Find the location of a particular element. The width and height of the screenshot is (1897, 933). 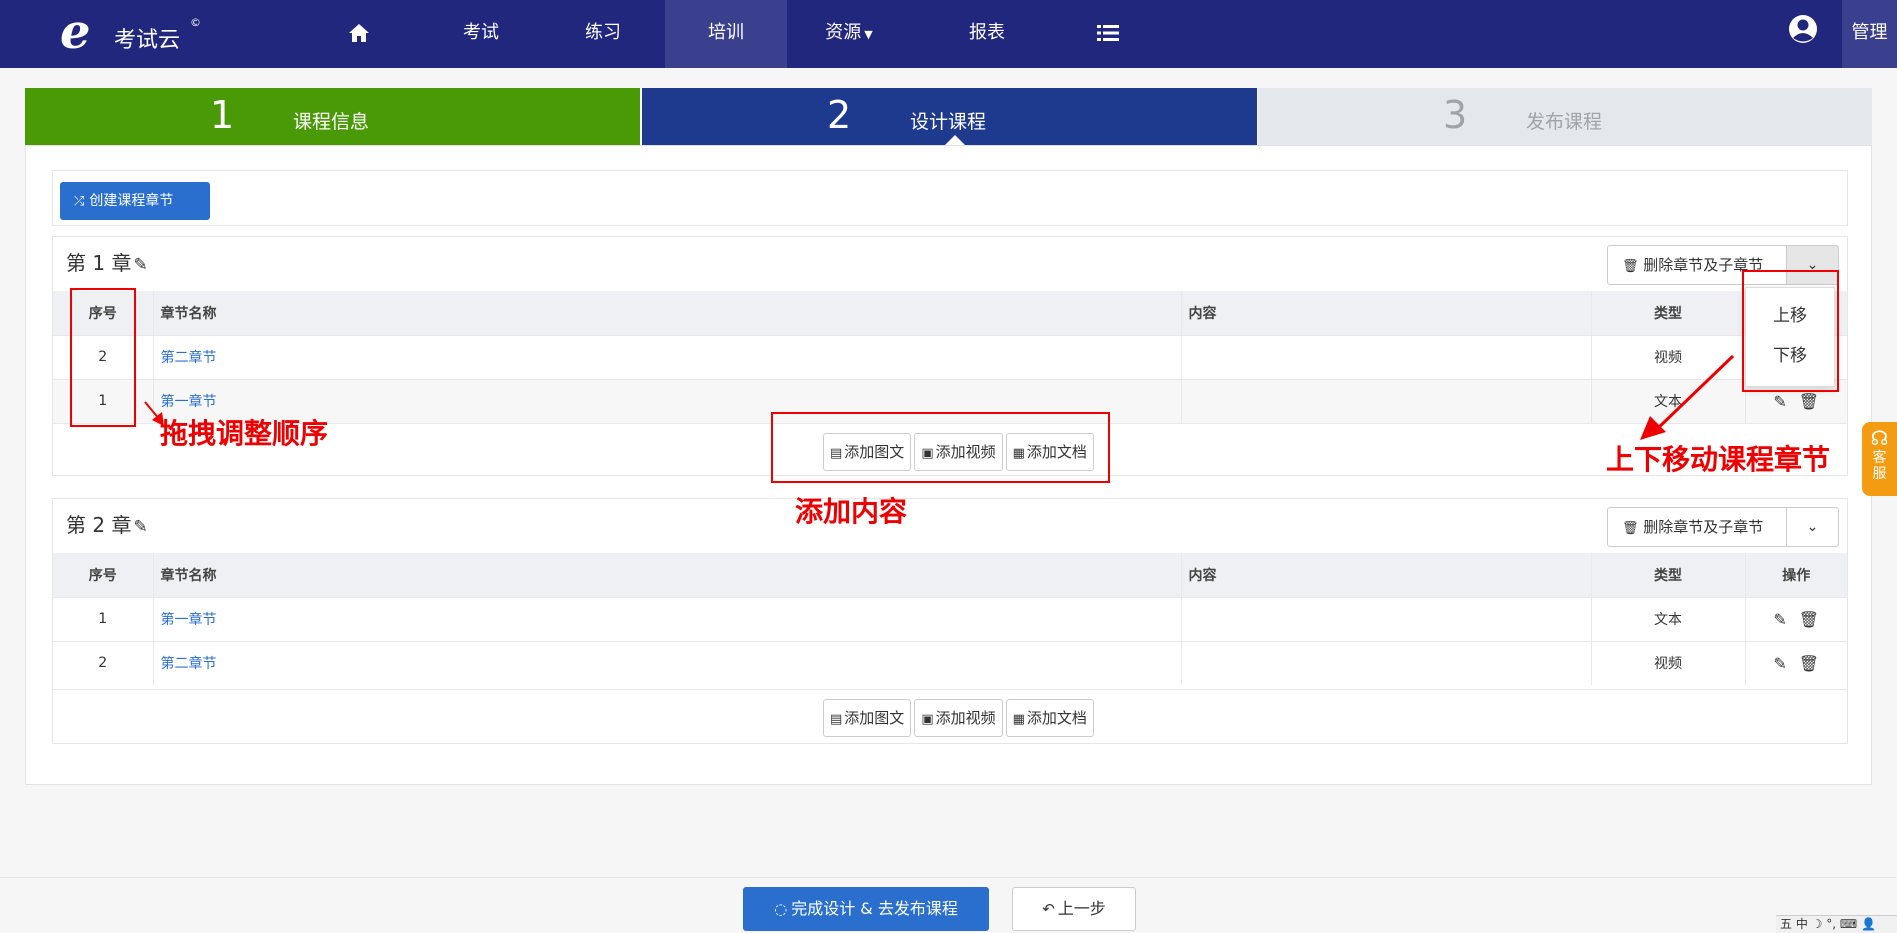

logo-copyright: © is located at coordinates (195, 22).